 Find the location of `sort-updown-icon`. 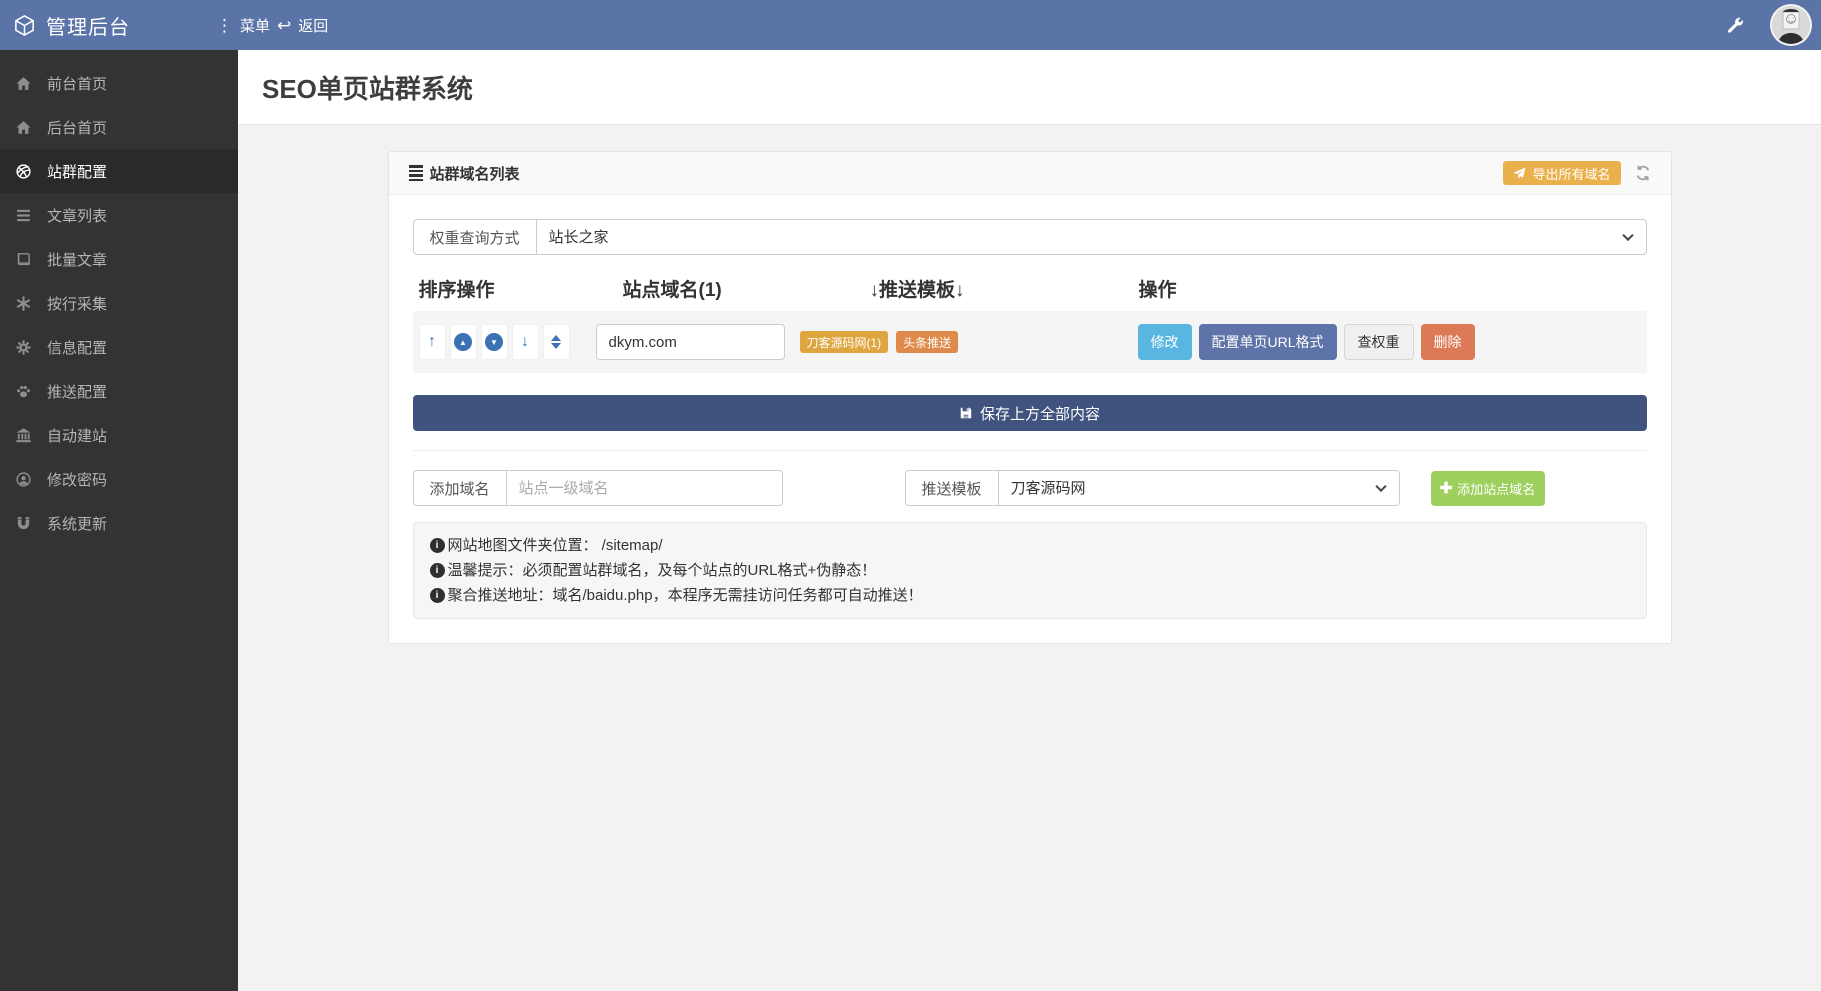

sort-updown-icon is located at coordinates (556, 342).